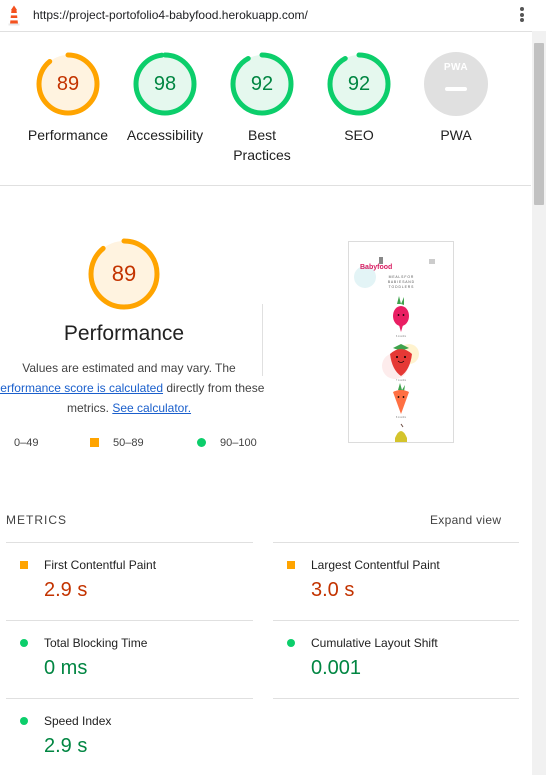 Image resolution: width=546 pixels, height=775 pixels. I want to click on legend-fail: 0–49, so click(19, 443).